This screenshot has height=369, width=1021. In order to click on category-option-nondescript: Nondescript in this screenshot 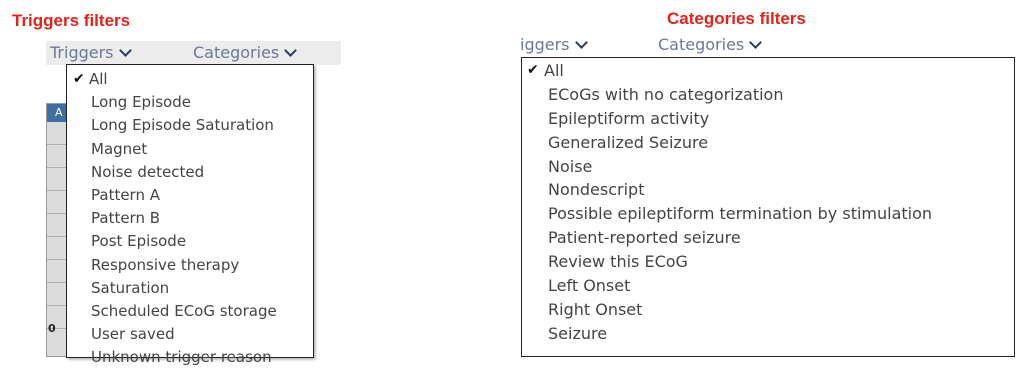, I will do `click(768, 190)`.